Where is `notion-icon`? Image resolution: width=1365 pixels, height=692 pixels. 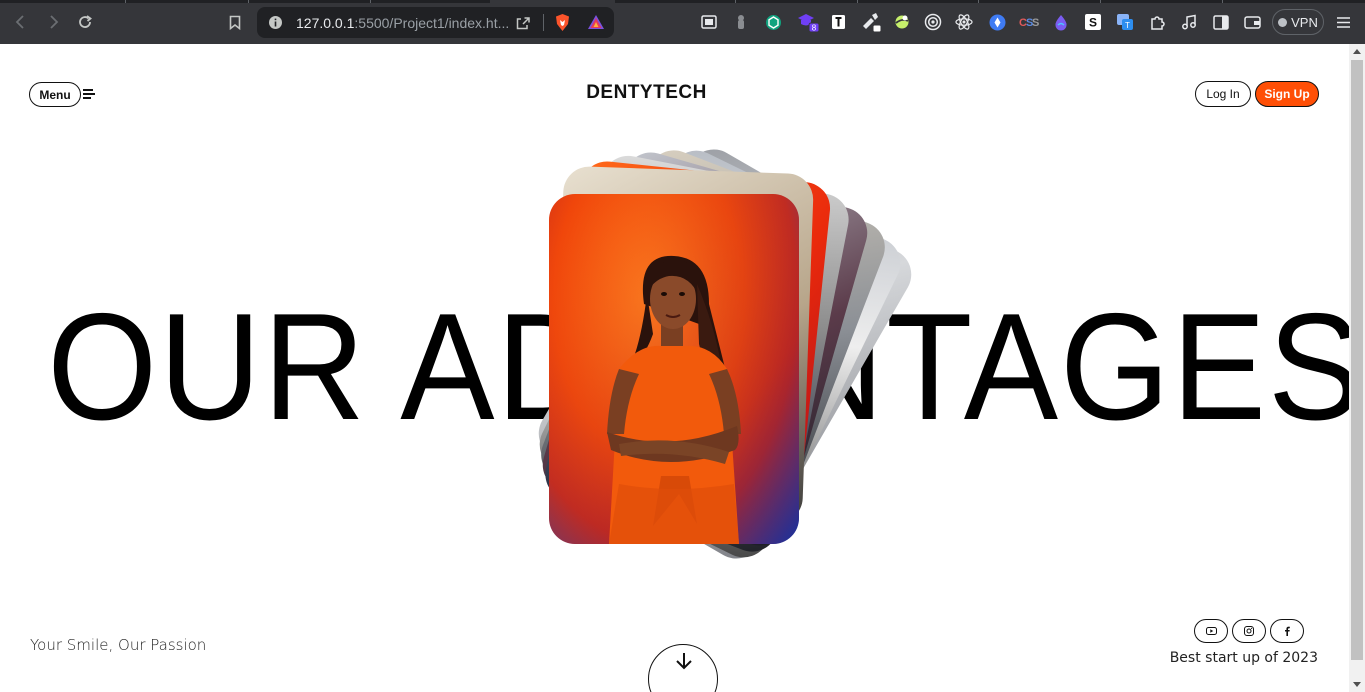
notion-icon is located at coordinates (838, 22).